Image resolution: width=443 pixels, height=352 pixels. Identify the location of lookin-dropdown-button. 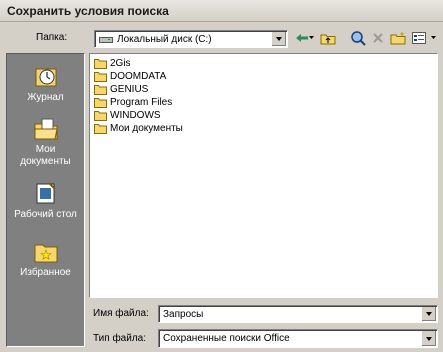
(278, 39).